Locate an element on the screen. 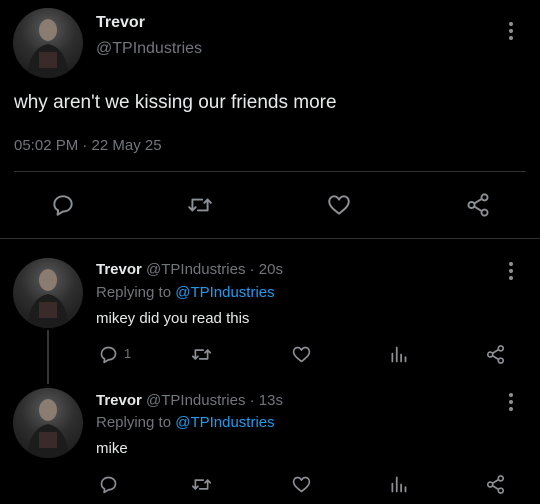 The height and width of the screenshot is (504, 540). reply-header: Trevor @TPIndustries · 20s is located at coordinates (189, 269).